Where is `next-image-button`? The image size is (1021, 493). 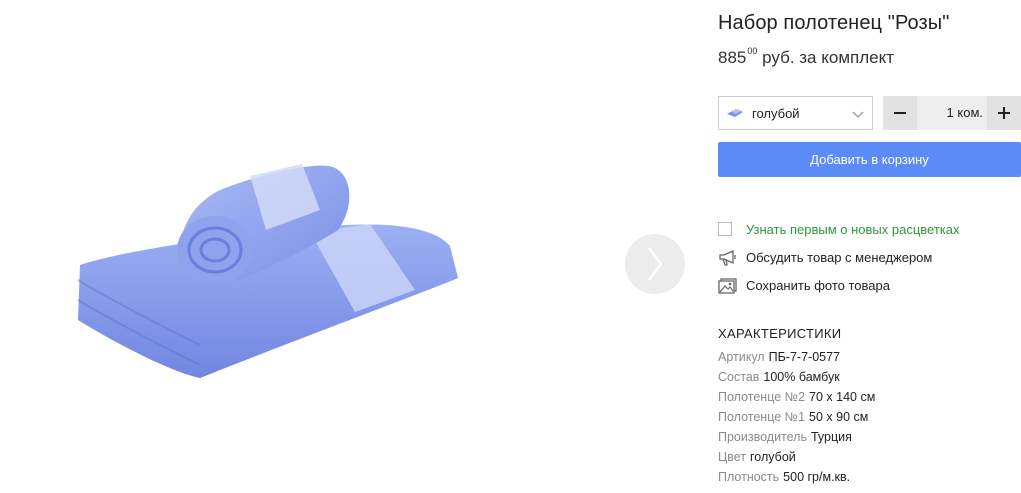
next-image-button is located at coordinates (655, 264).